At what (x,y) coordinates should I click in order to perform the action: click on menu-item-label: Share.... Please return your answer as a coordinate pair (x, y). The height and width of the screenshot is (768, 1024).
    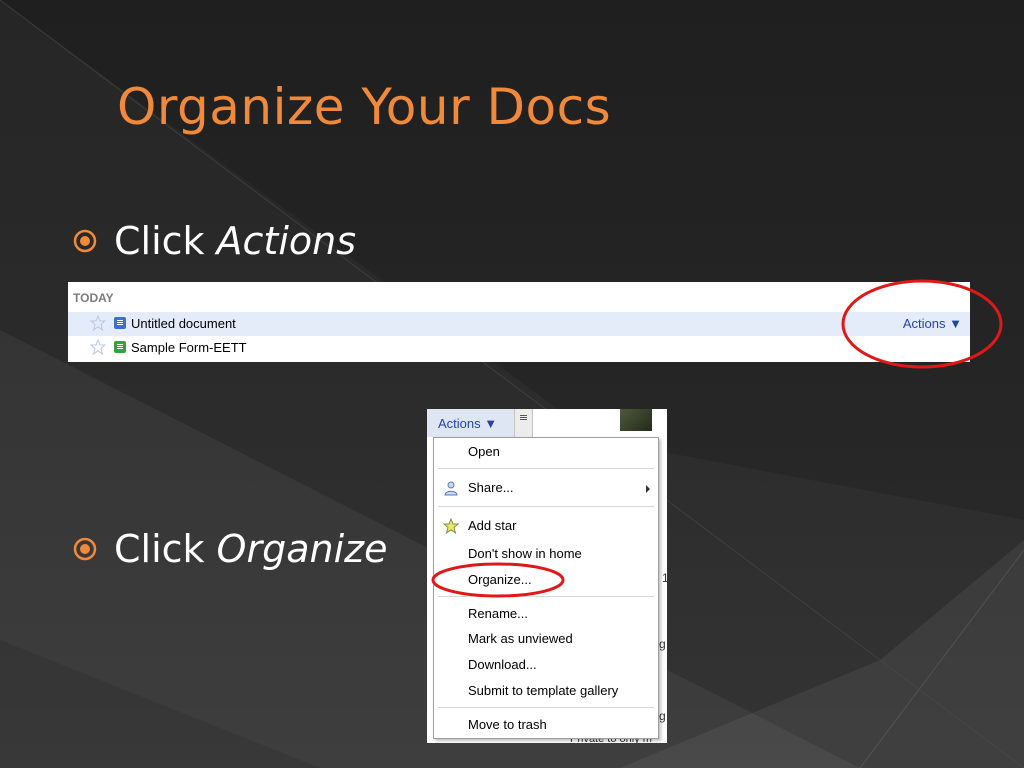
    Looking at the image, I should click on (491, 487).